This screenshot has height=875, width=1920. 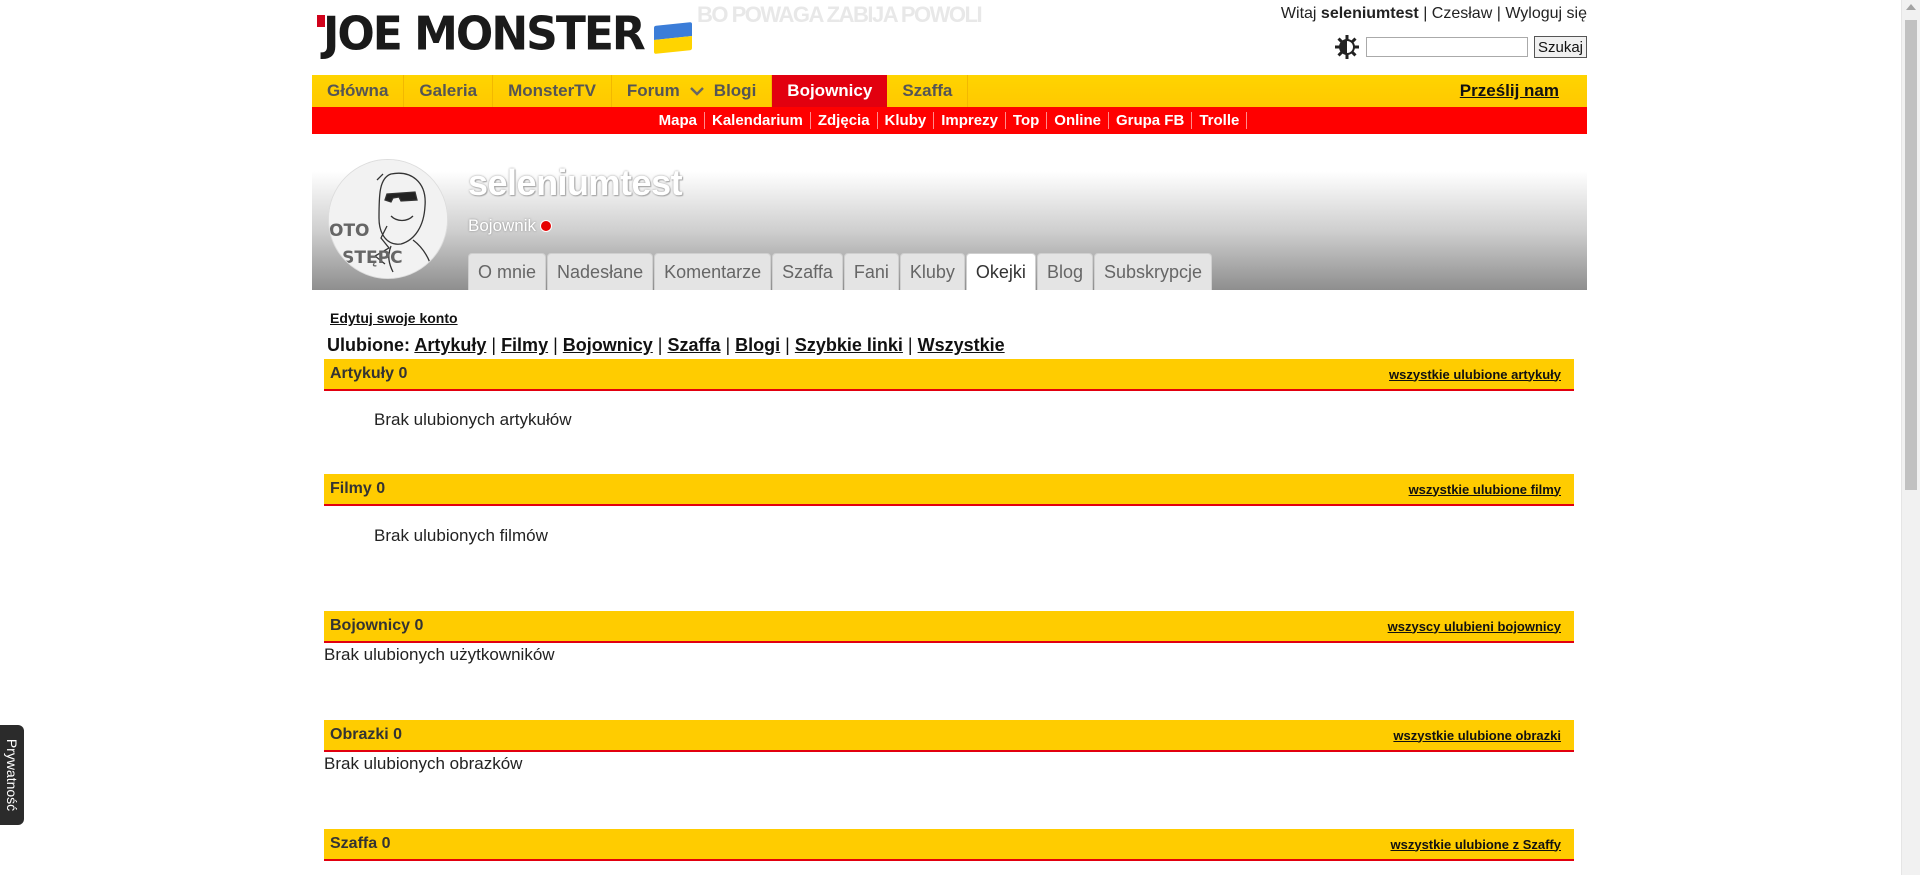 I want to click on logo-text: JOE MONSTER, so click(x=484, y=34).